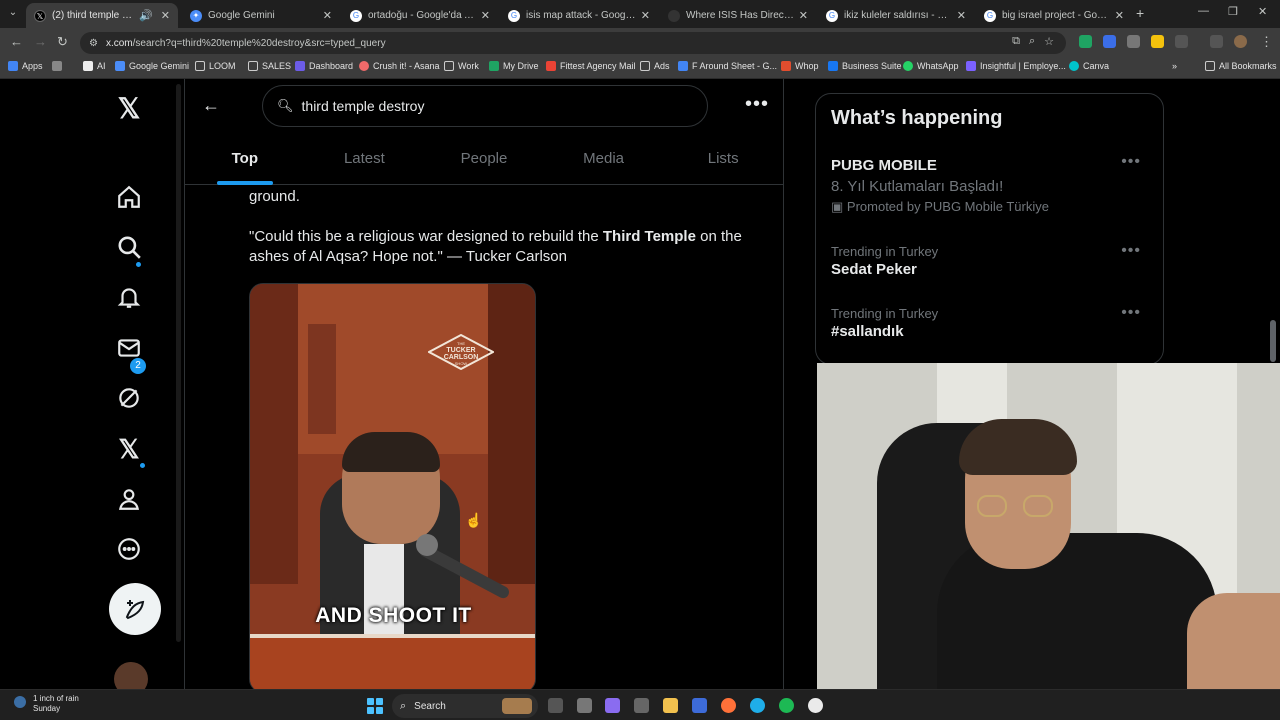  Describe the element at coordinates (612, 705) in the screenshot. I see `copilot-icon` at that location.